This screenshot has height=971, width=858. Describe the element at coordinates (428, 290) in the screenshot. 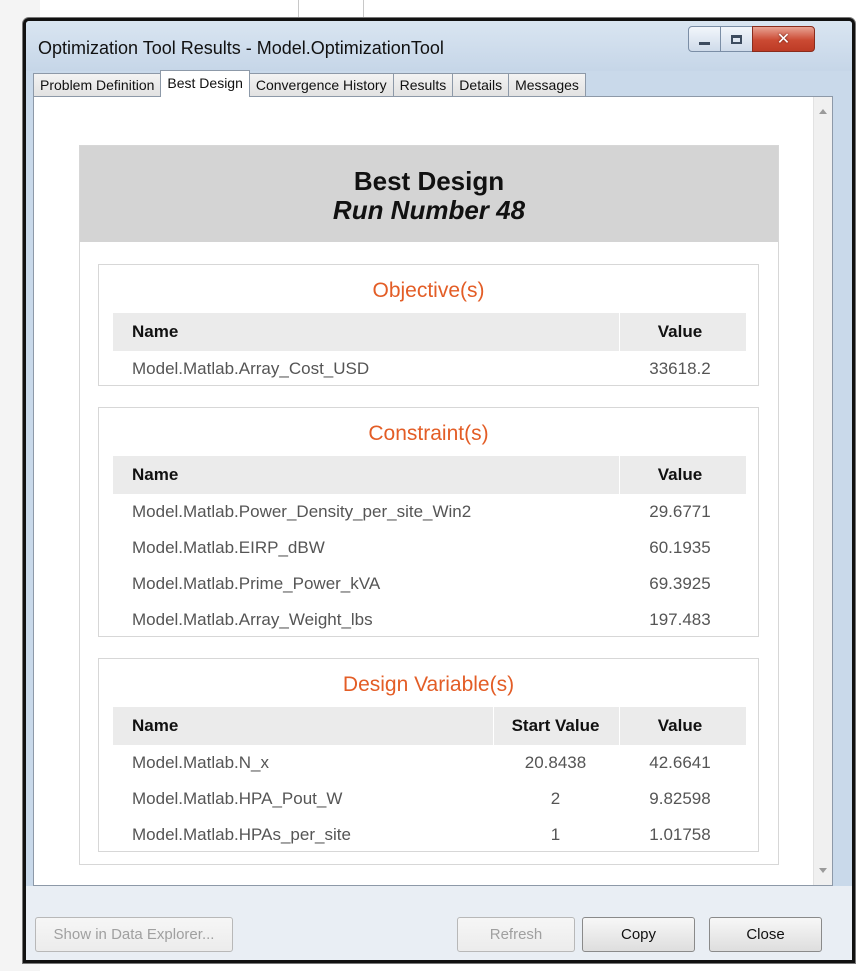

I see `section-title: Objective(s)` at that location.